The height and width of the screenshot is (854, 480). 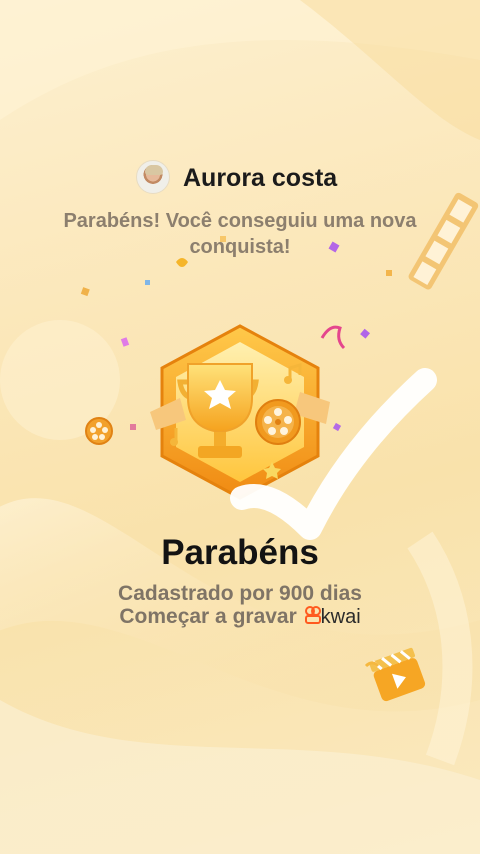 I want to click on film-reel-icon, so click(x=99, y=431).